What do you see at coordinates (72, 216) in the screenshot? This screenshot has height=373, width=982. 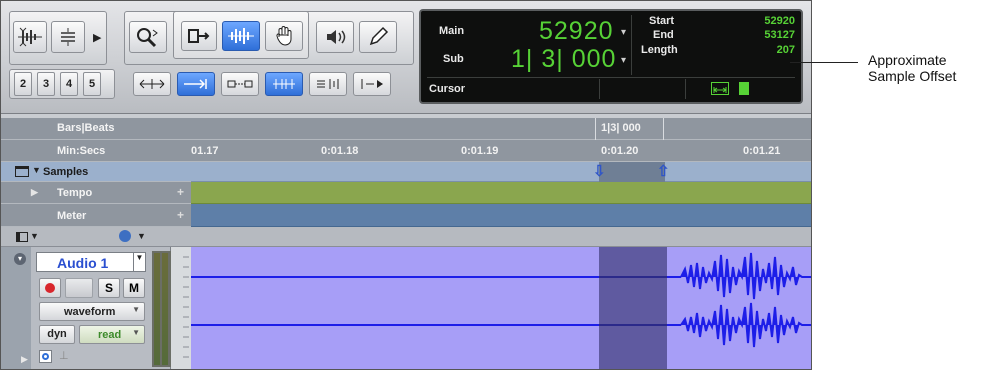 I see `meter-label: Meter` at bounding box center [72, 216].